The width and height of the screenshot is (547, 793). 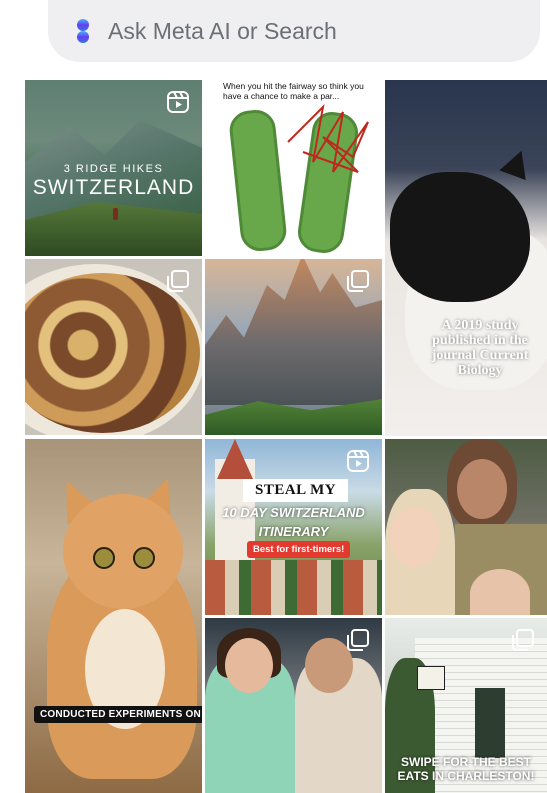 What do you see at coordinates (249, 665) in the screenshot?
I see `woman-face-graphic` at bounding box center [249, 665].